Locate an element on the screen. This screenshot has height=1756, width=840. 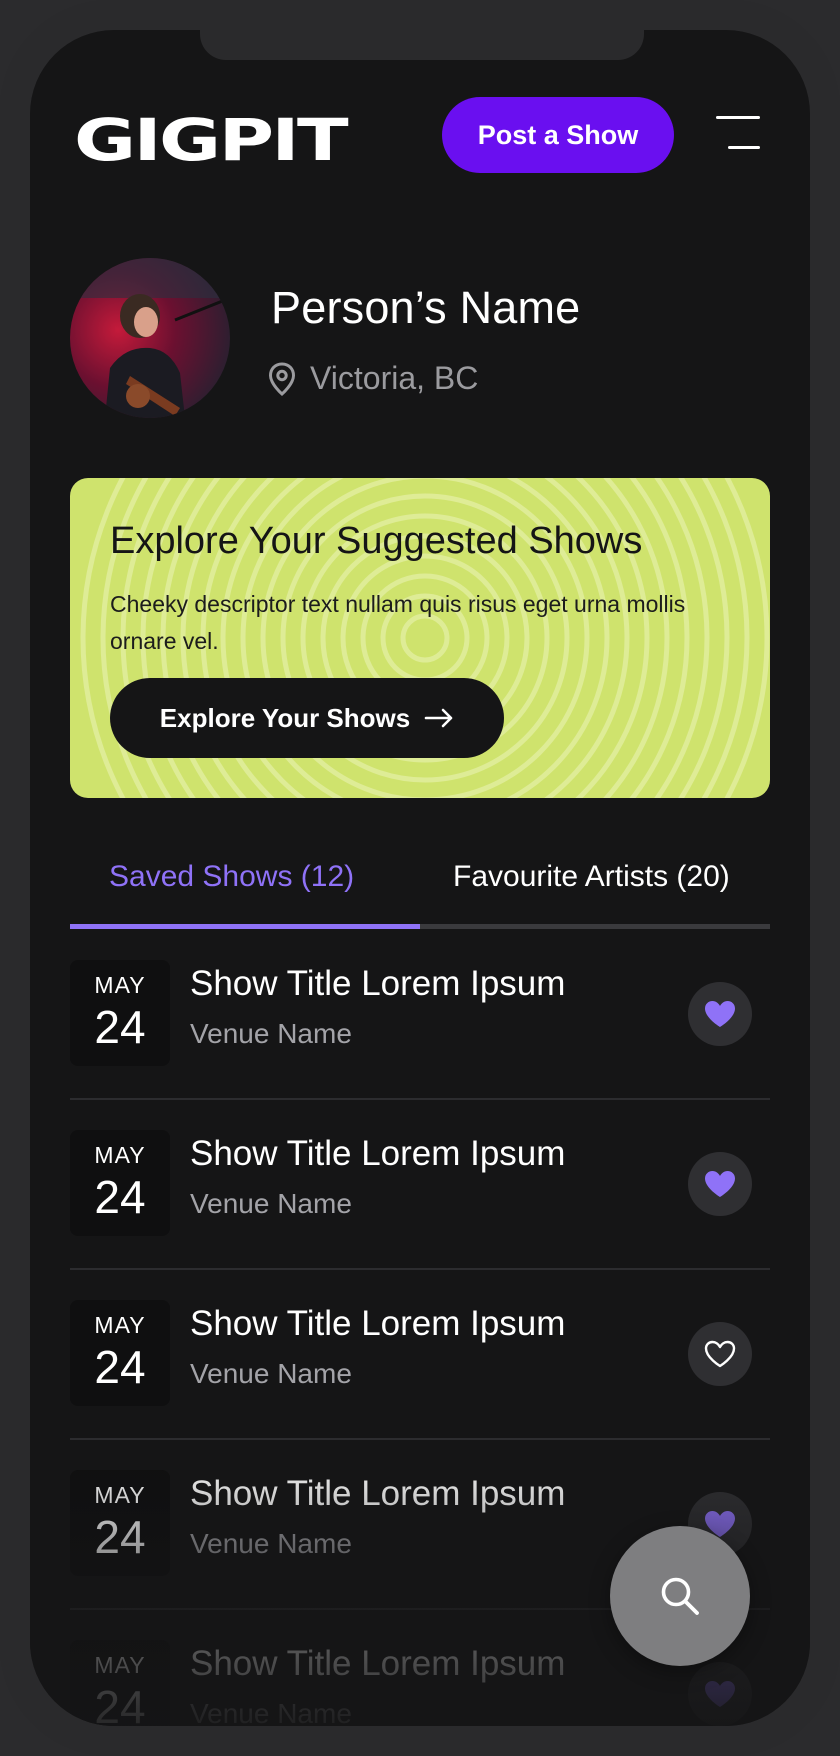
heart-outline-icon is located at coordinates (720, 1354).